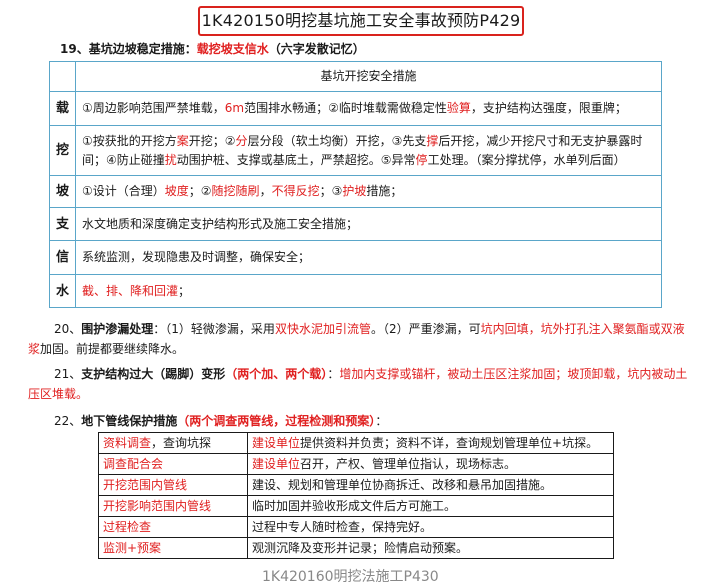  I want to click on text-run: 停, so click(421, 159).